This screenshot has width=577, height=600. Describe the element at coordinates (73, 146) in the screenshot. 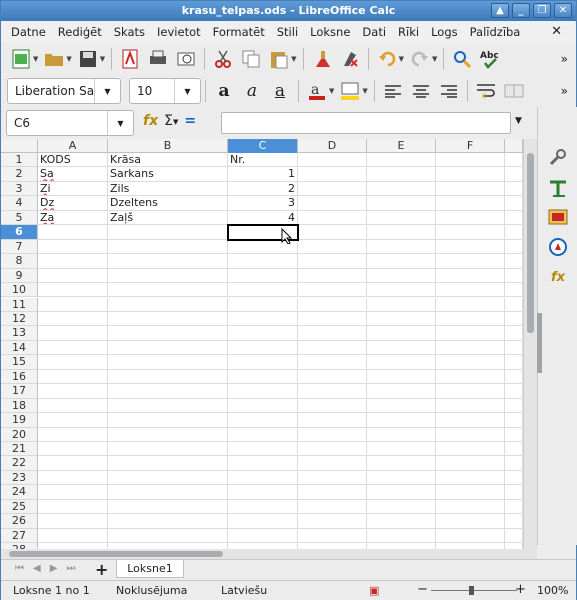

I see `column-header: A` at that location.